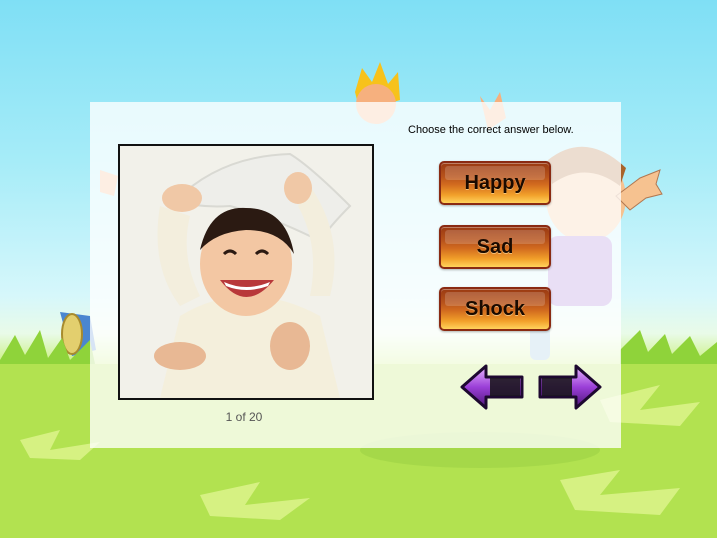 The image size is (717, 538). I want to click on previous-button, so click(492, 387).